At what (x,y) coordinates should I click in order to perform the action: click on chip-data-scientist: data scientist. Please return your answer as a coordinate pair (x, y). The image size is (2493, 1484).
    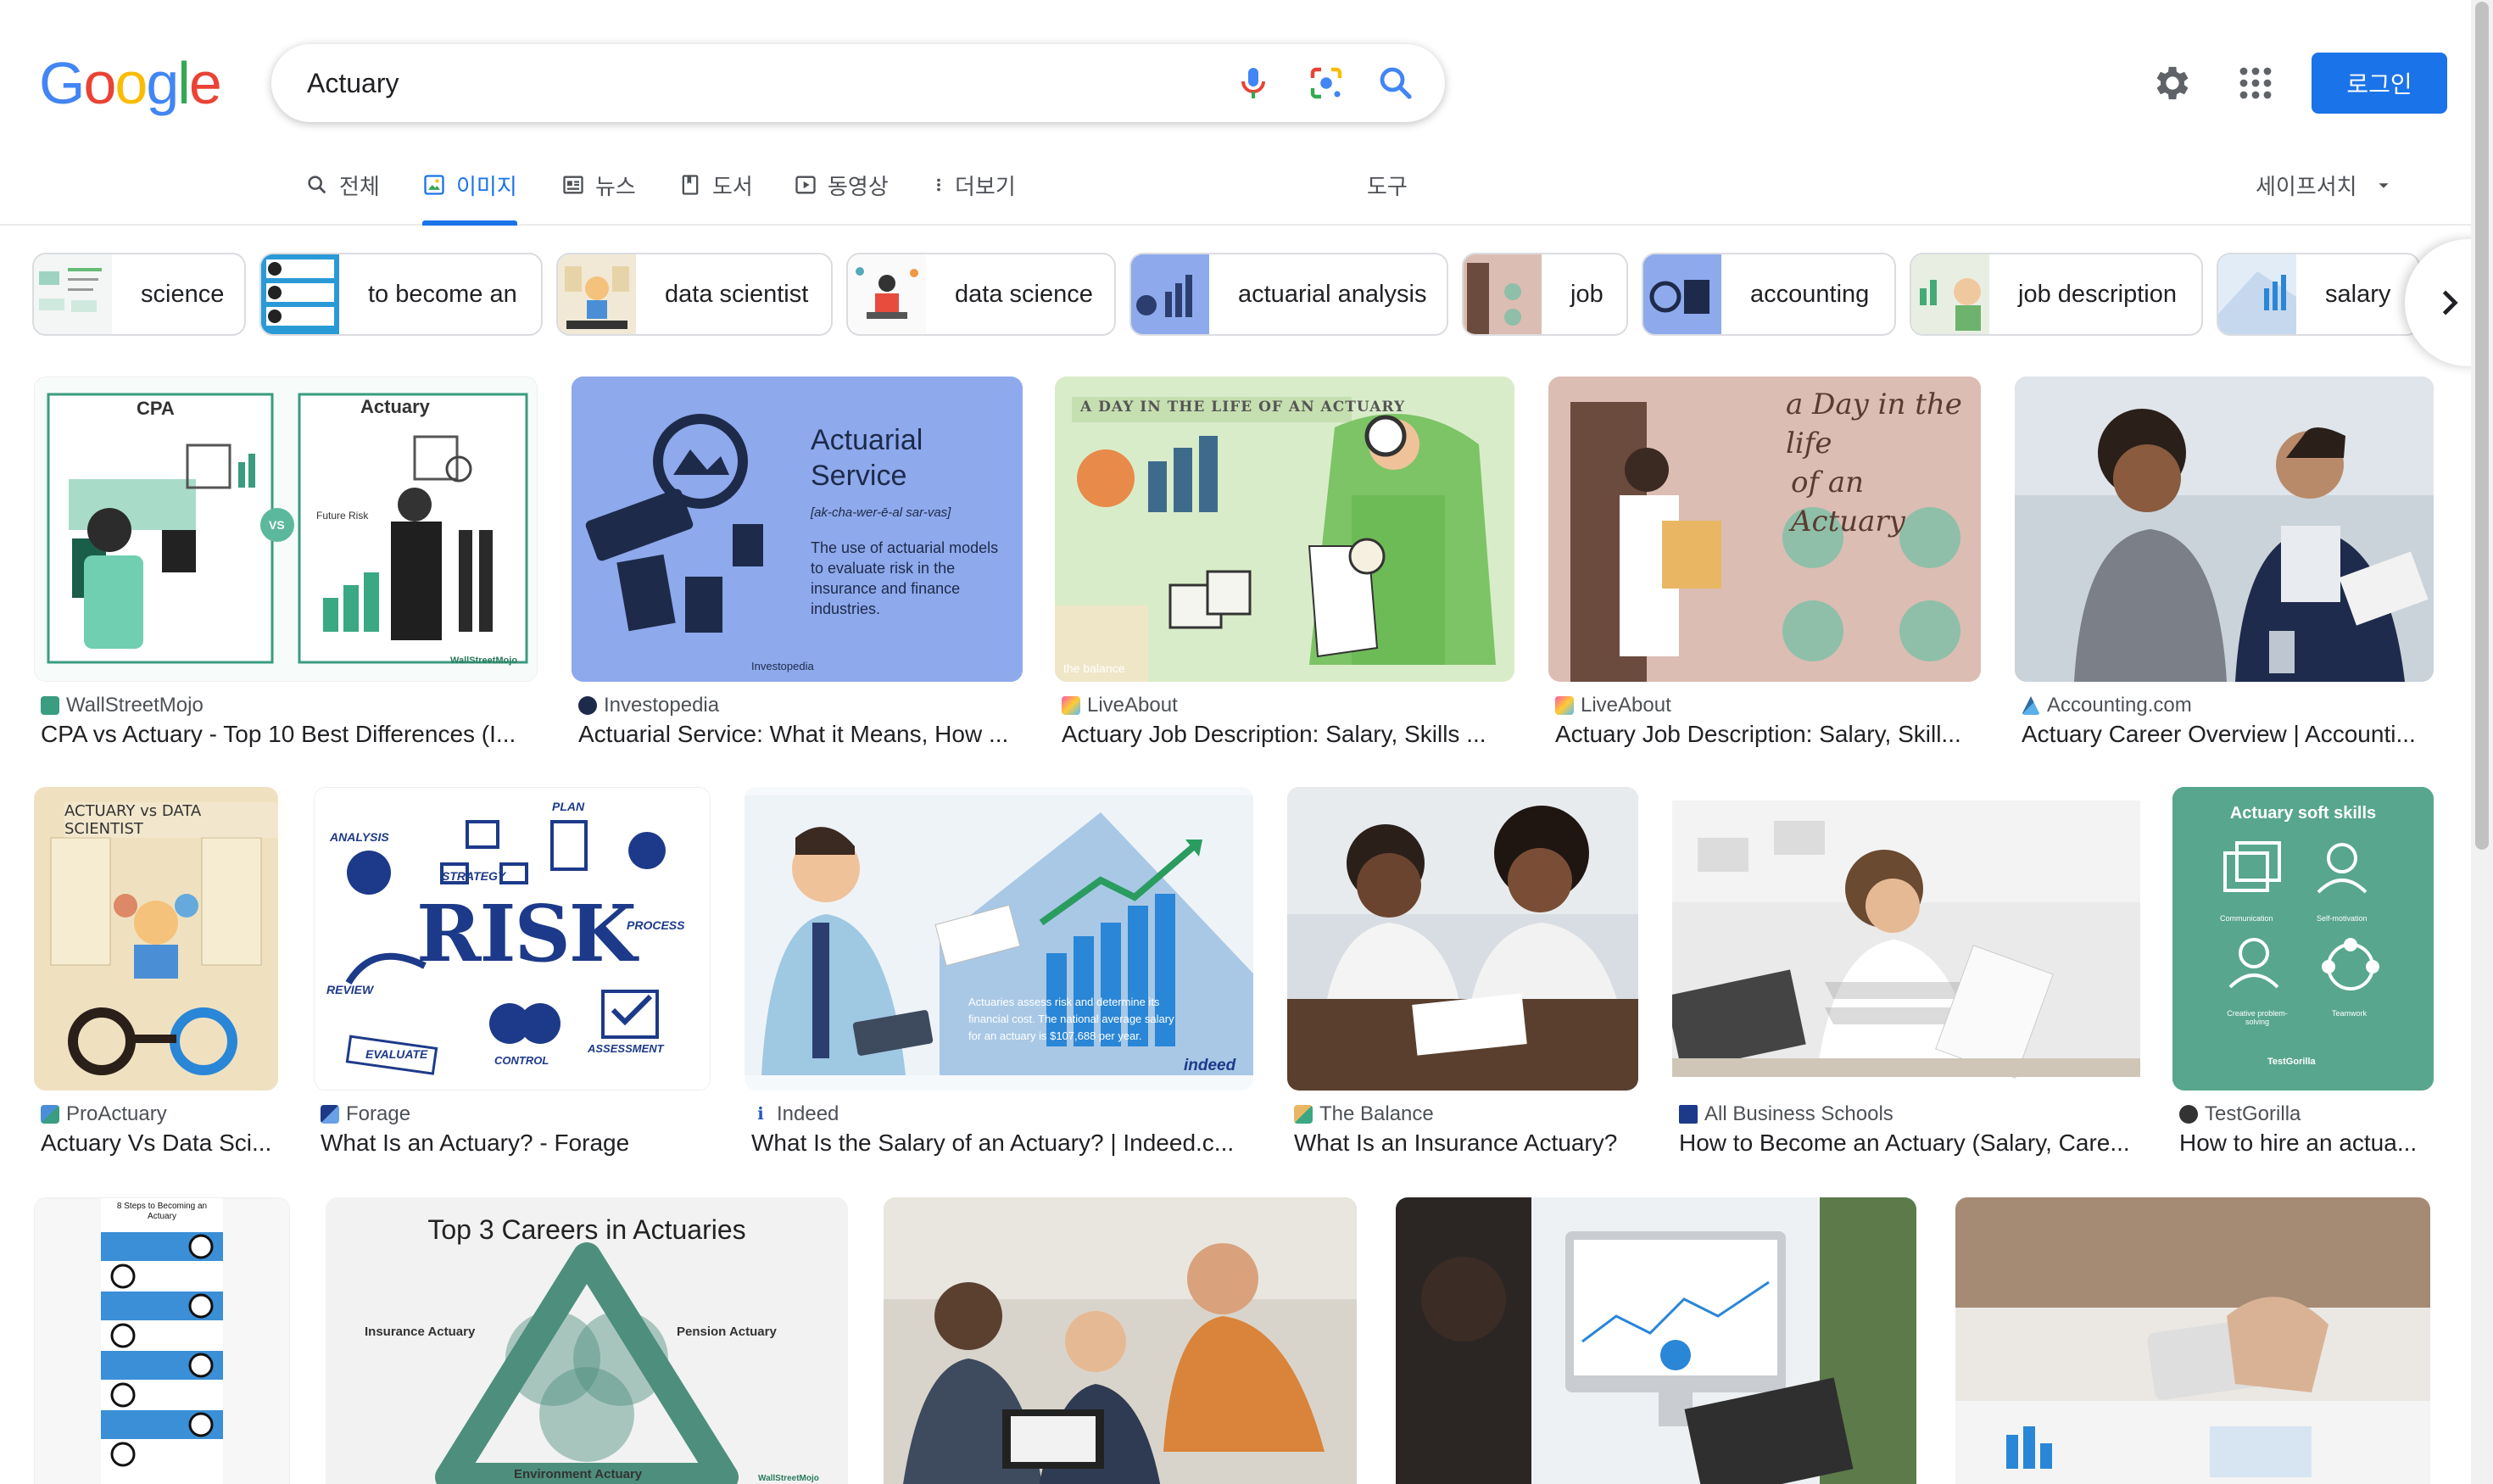
    Looking at the image, I should click on (694, 294).